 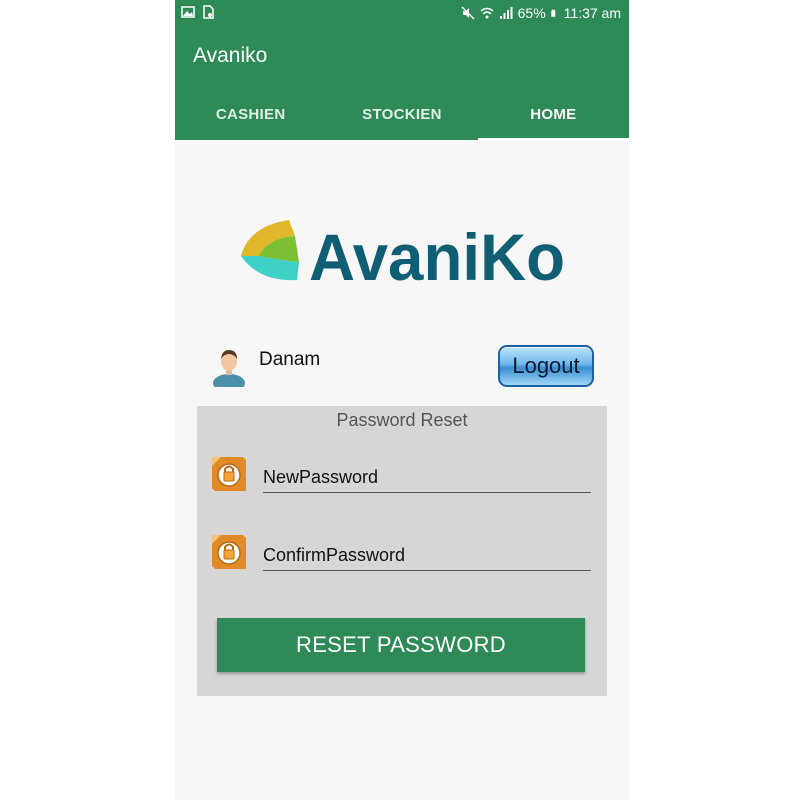 I want to click on logout-button: Logout, so click(x=546, y=366).